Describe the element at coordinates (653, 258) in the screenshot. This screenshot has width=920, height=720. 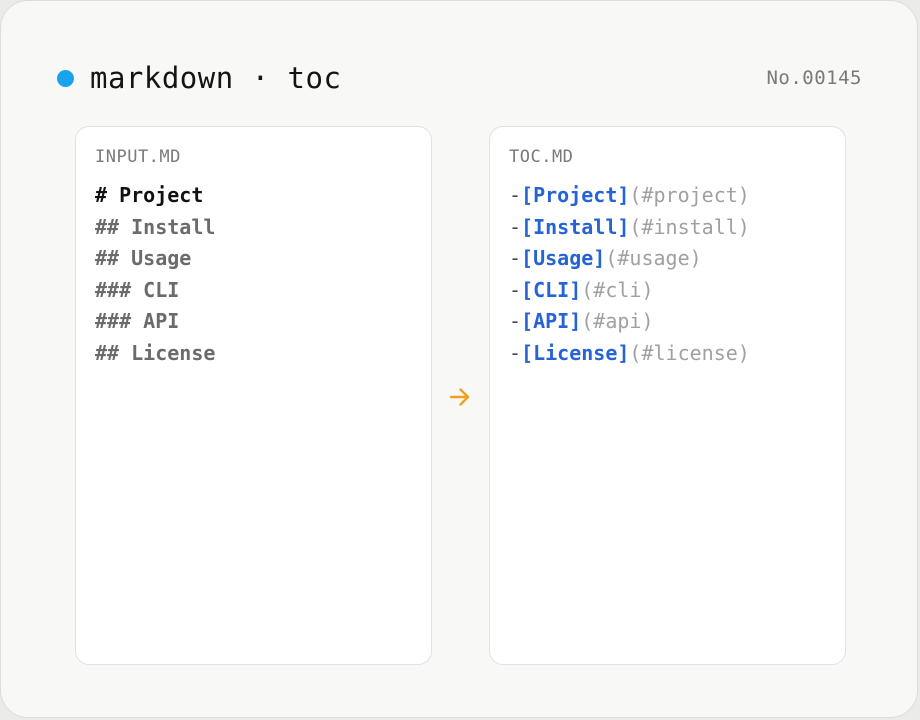
I see `toc-anchor: (#usage)` at that location.